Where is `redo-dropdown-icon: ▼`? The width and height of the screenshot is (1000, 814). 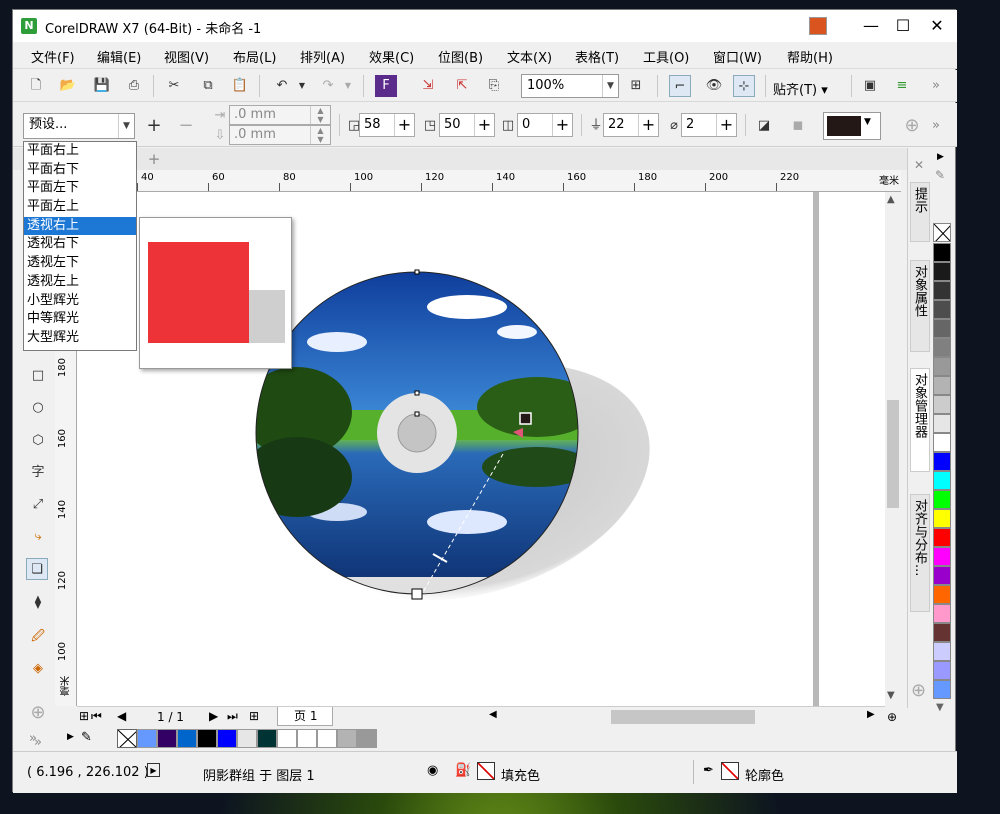 redo-dropdown-icon: ▼ is located at coordinates (348, 86).